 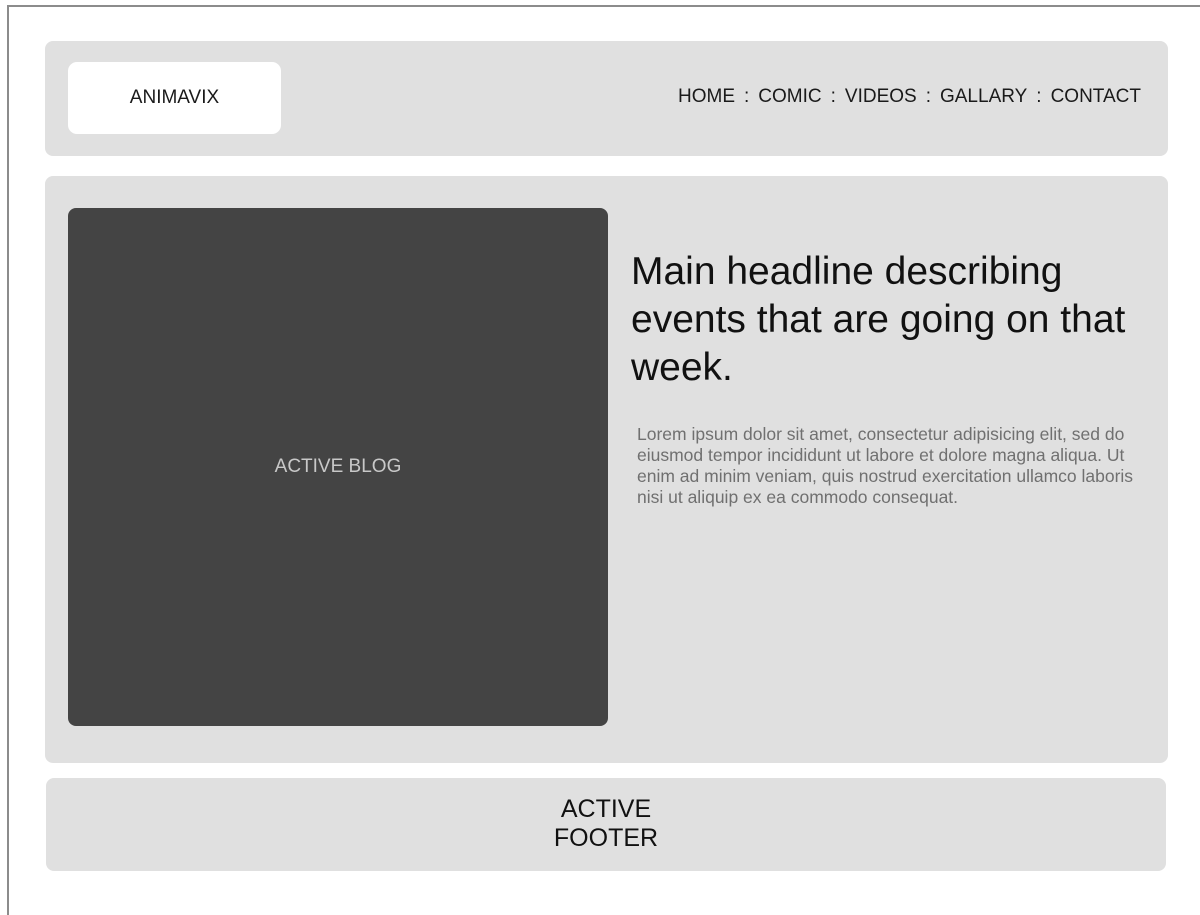 I want to click on logo-text: ANIMAVIX, so click(x=174, y=97).